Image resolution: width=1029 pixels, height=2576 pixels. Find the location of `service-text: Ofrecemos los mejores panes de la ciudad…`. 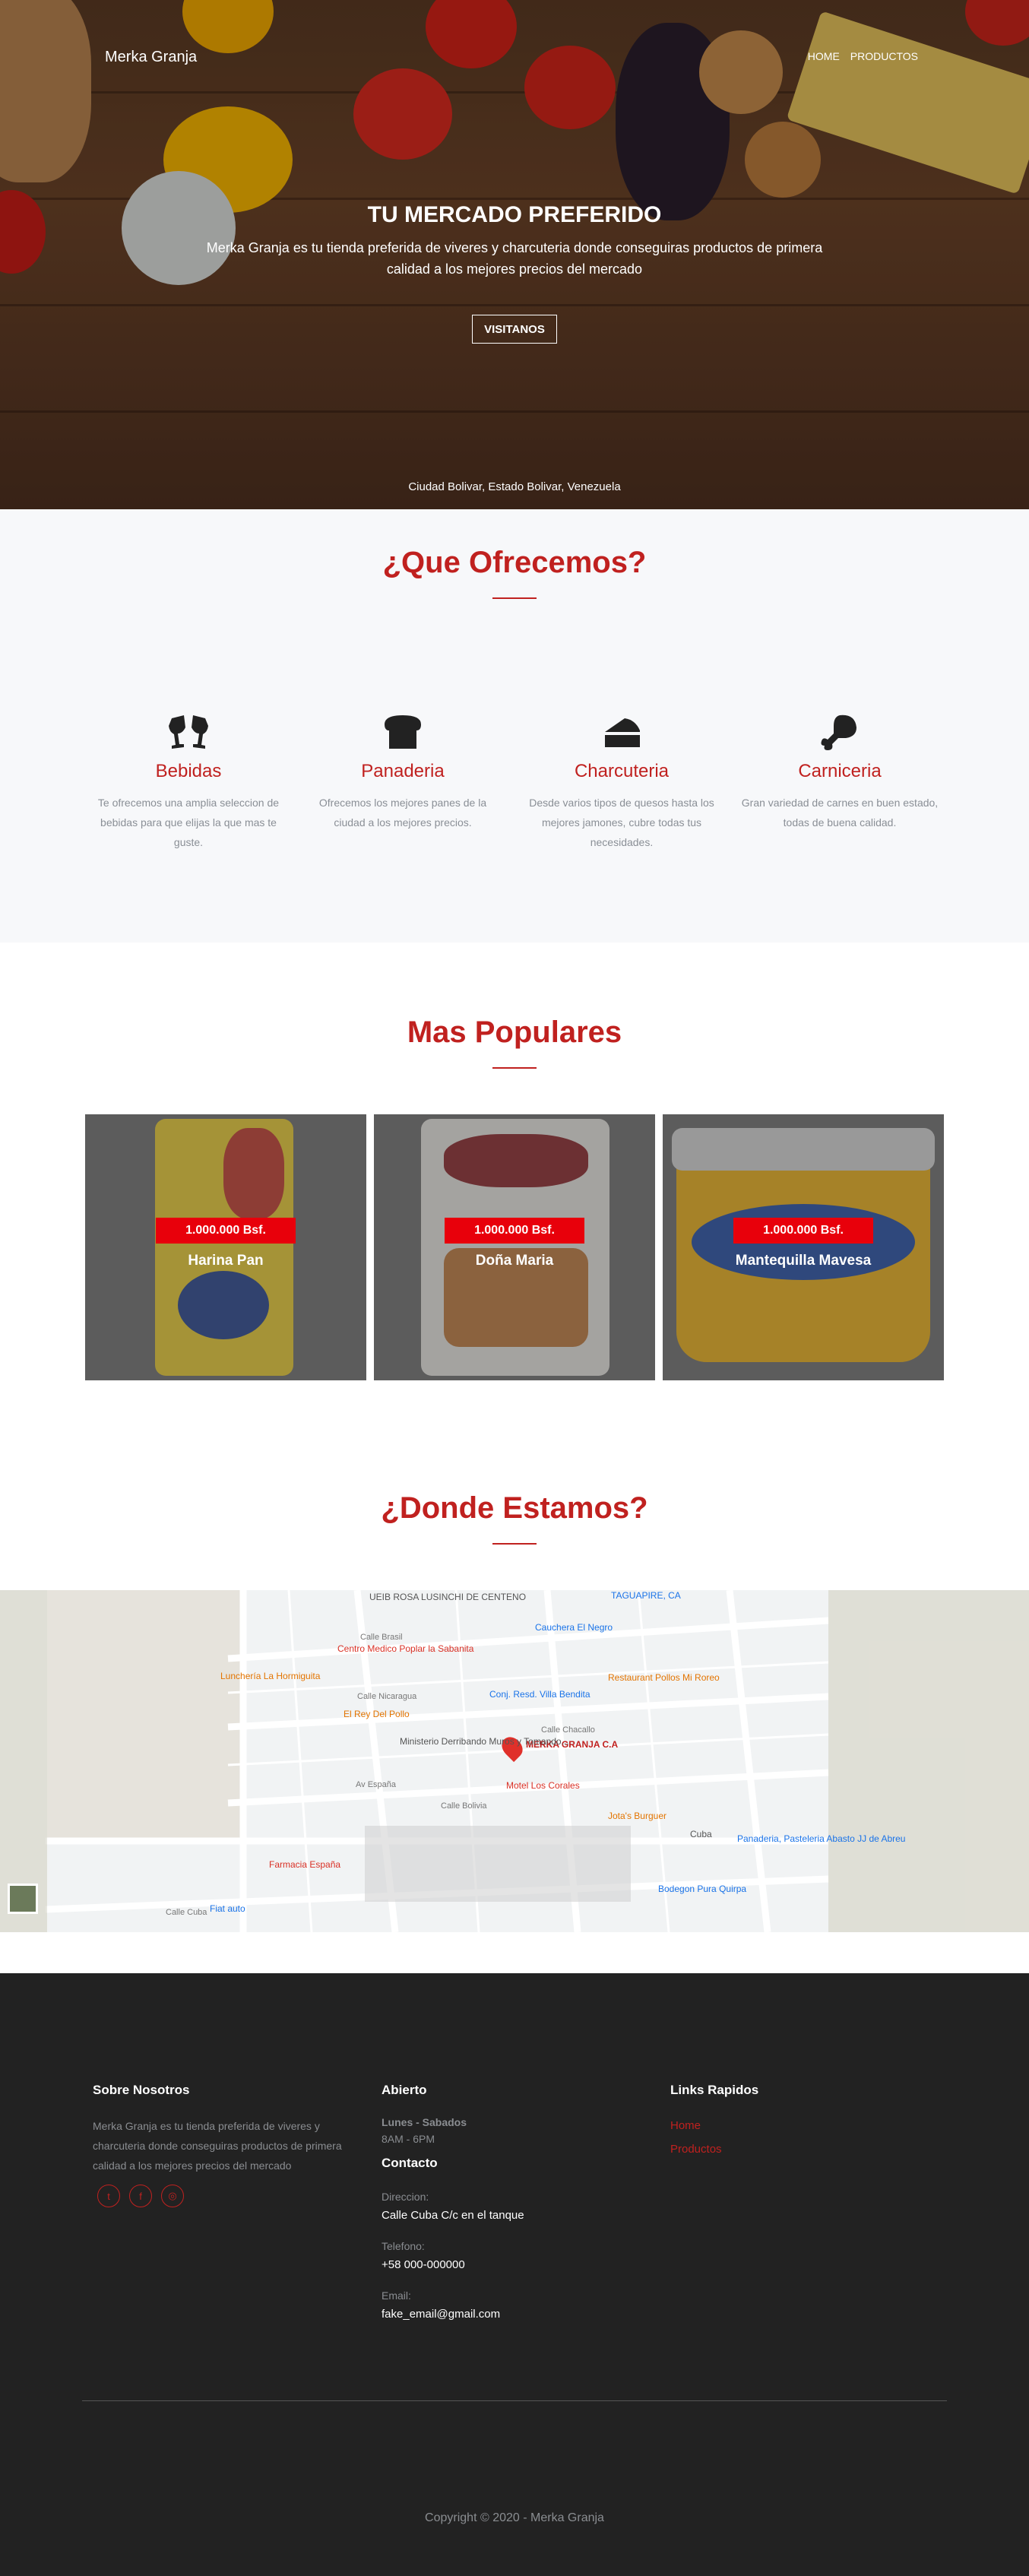

service-text: Ofrecemos los mejores panes de la ciudad… is located at coordinates (402, 813).